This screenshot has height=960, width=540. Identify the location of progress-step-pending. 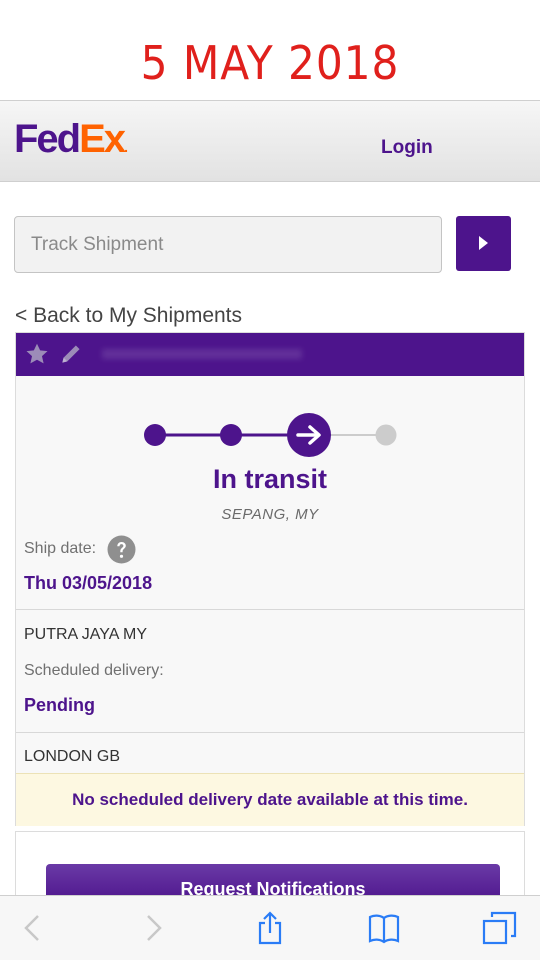
(386, 435).